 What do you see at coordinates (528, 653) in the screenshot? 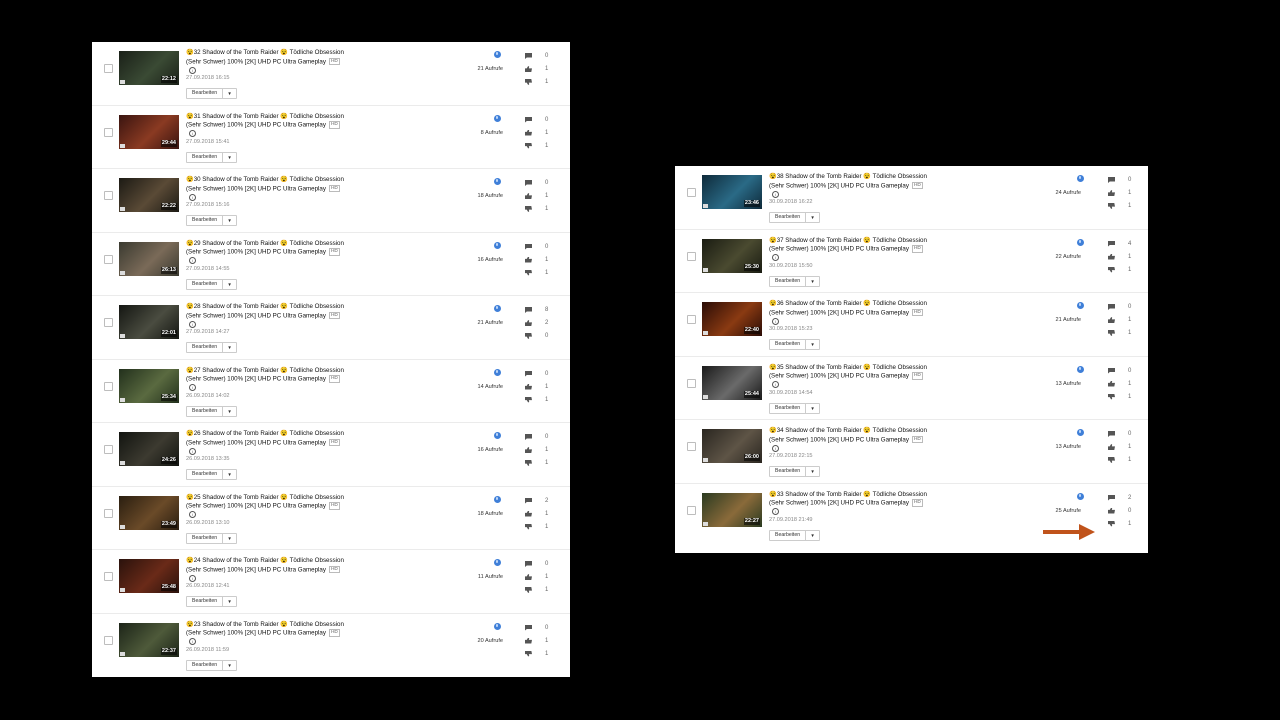
I see `thumbs-down-icon` at bounding box center [528, 653].